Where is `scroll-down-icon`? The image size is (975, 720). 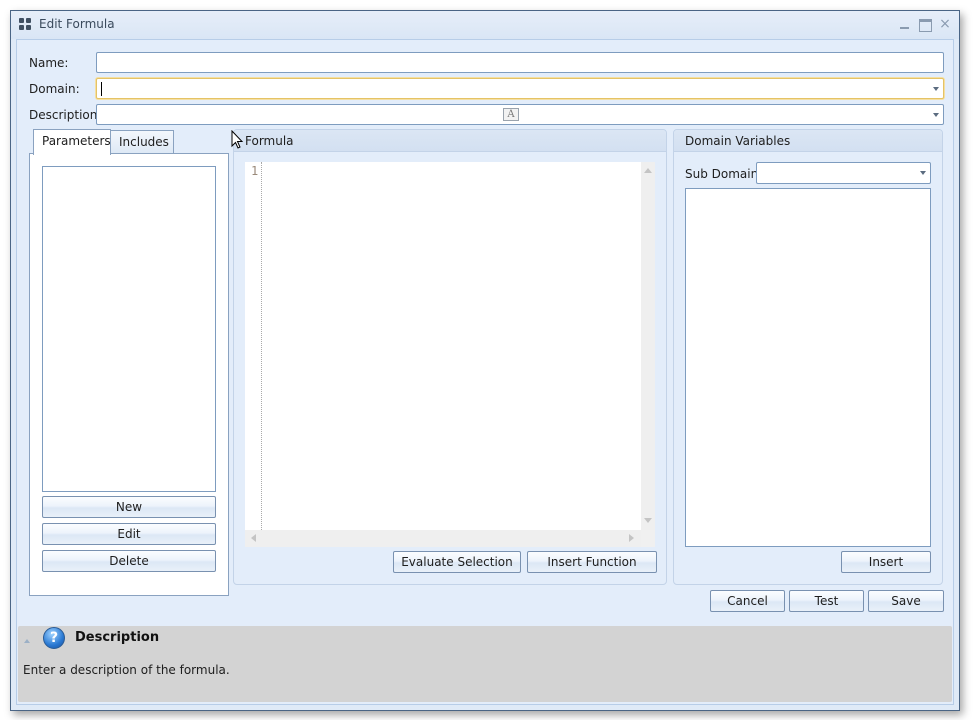 scroll-down-icon is located at coordinates (648, 520).